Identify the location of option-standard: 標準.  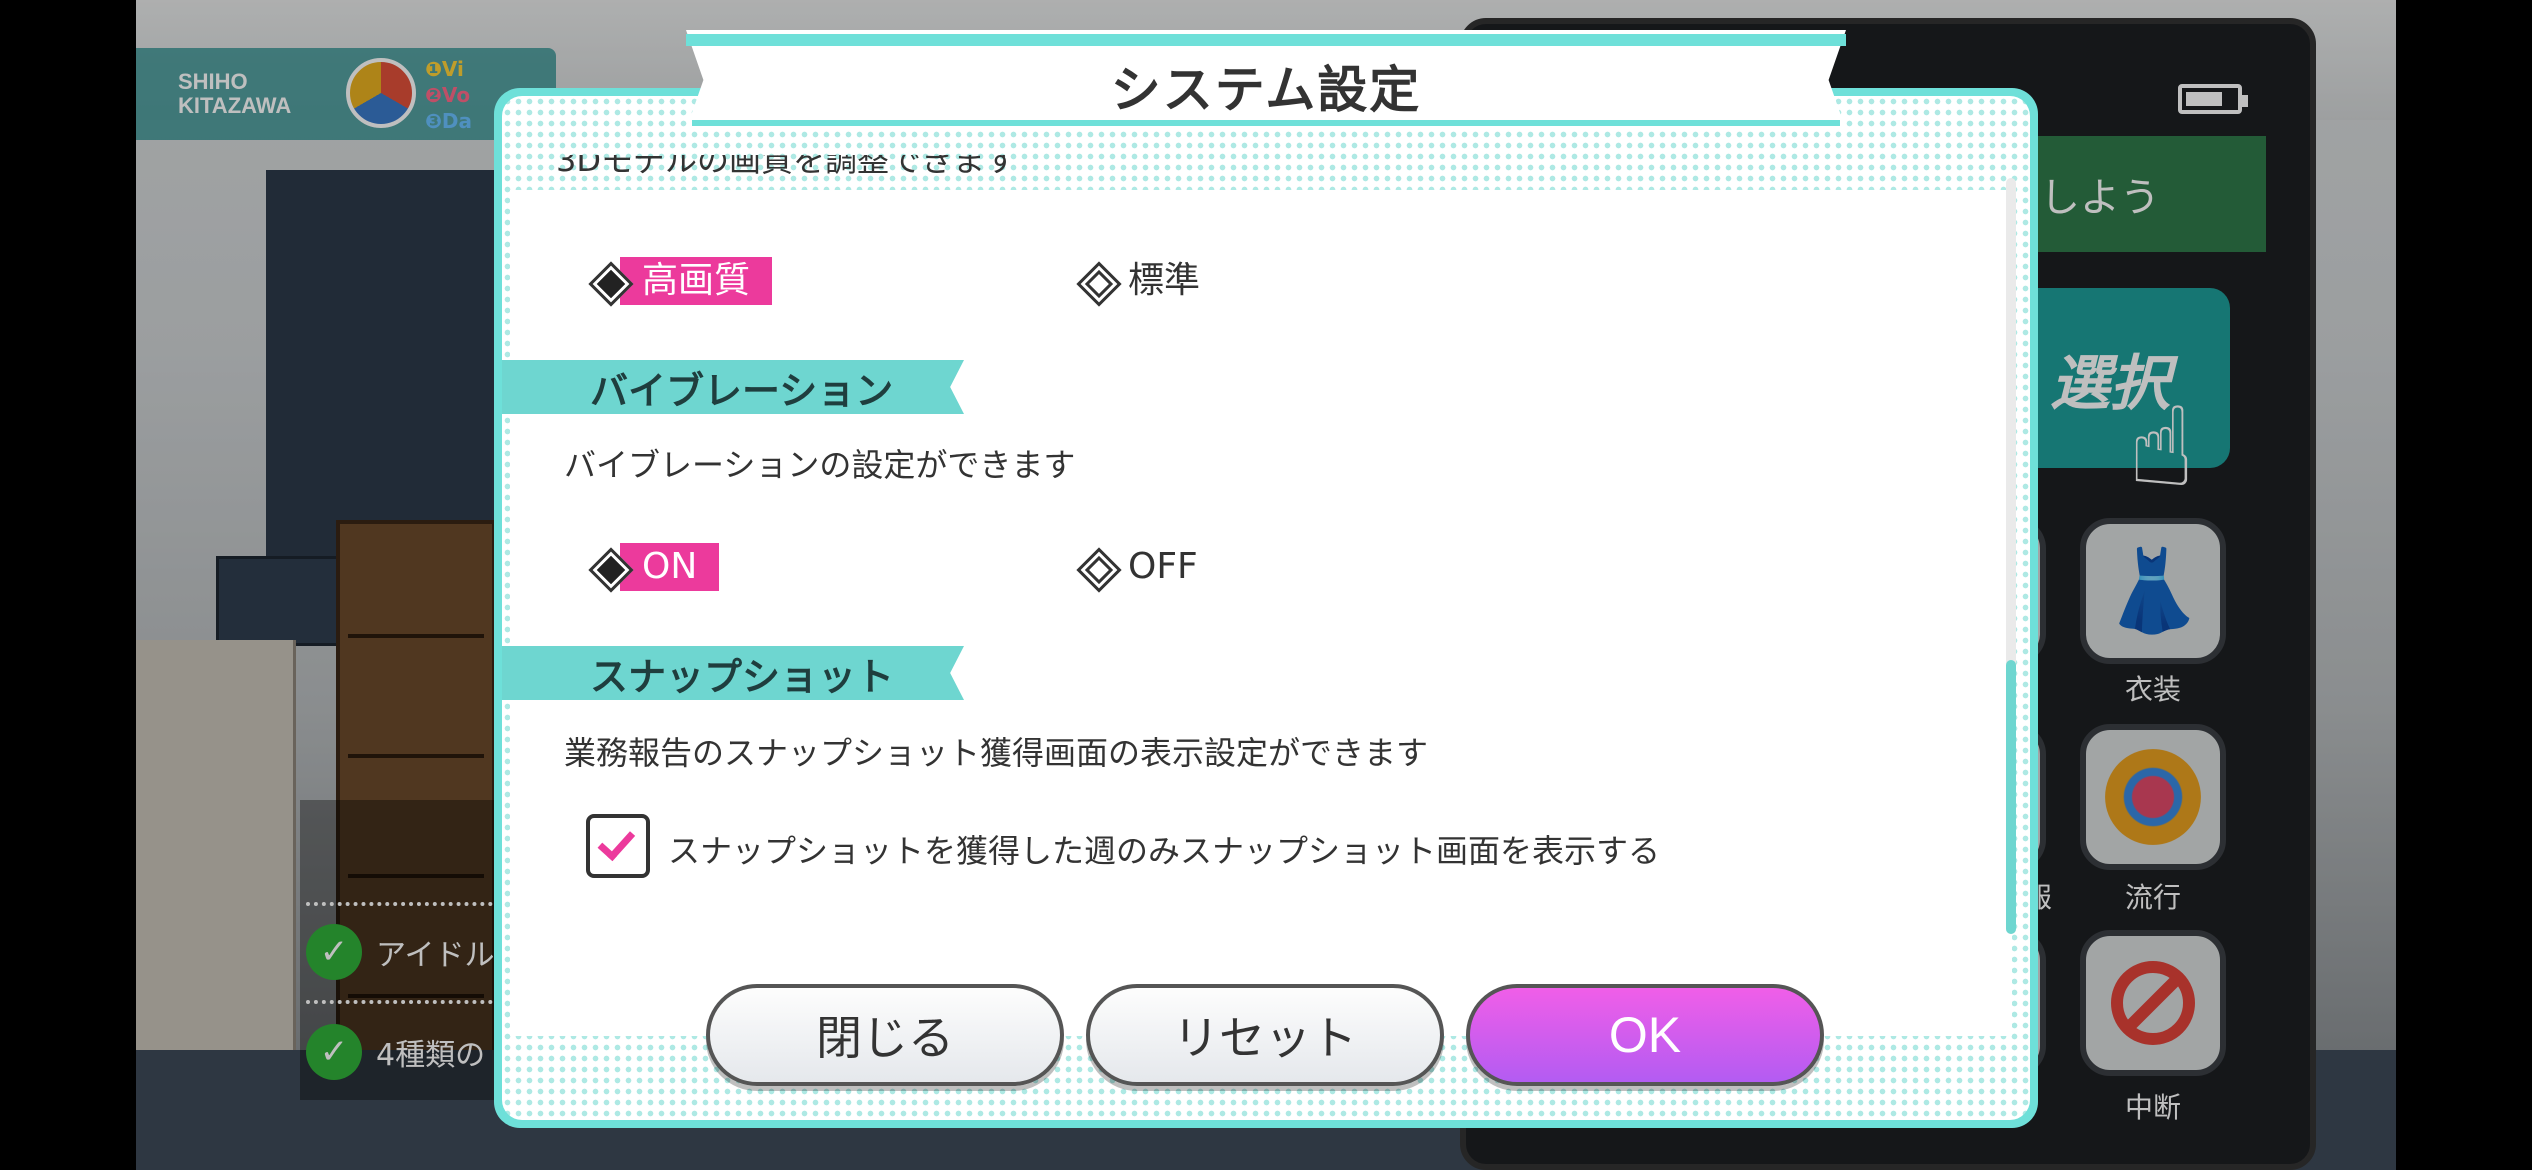
(1145, 281).